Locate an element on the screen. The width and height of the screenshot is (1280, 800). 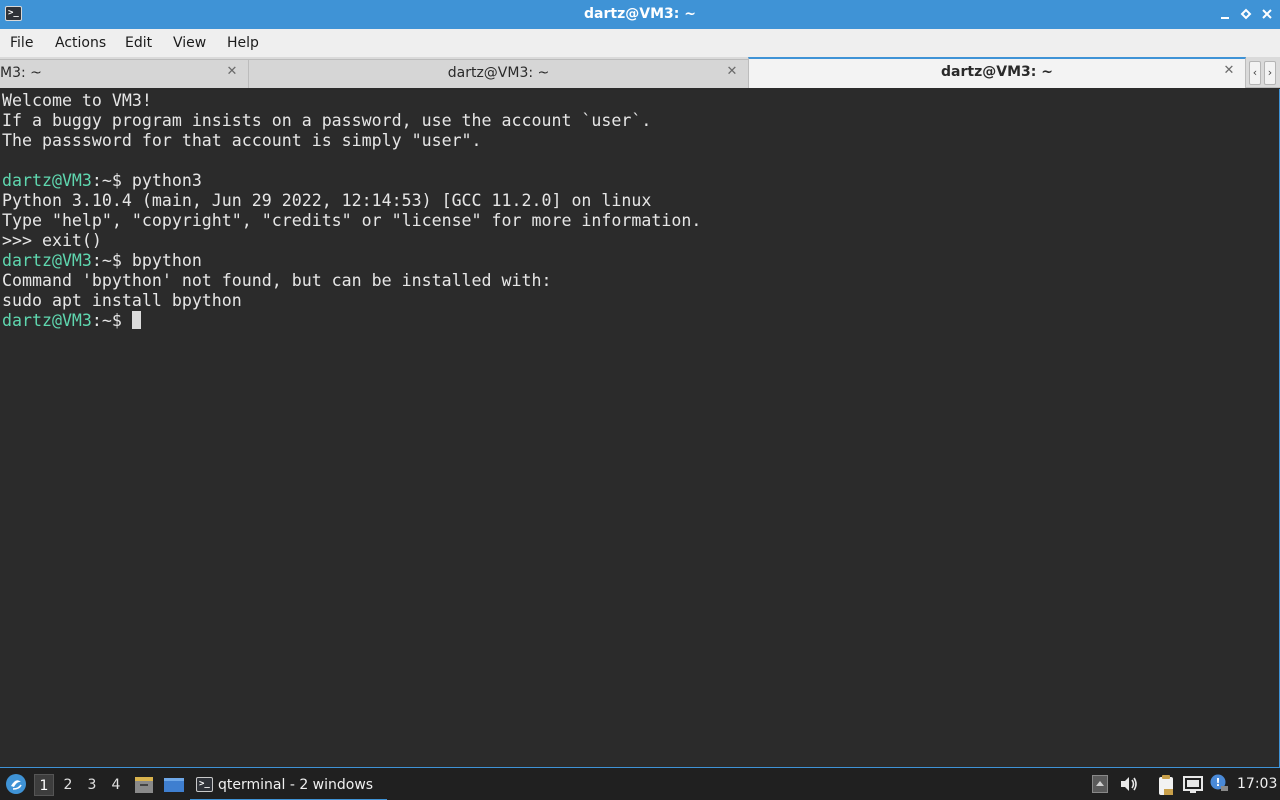
tab-3: dartz@VM3: ~ ✕ is located at coordinates (997, 72).